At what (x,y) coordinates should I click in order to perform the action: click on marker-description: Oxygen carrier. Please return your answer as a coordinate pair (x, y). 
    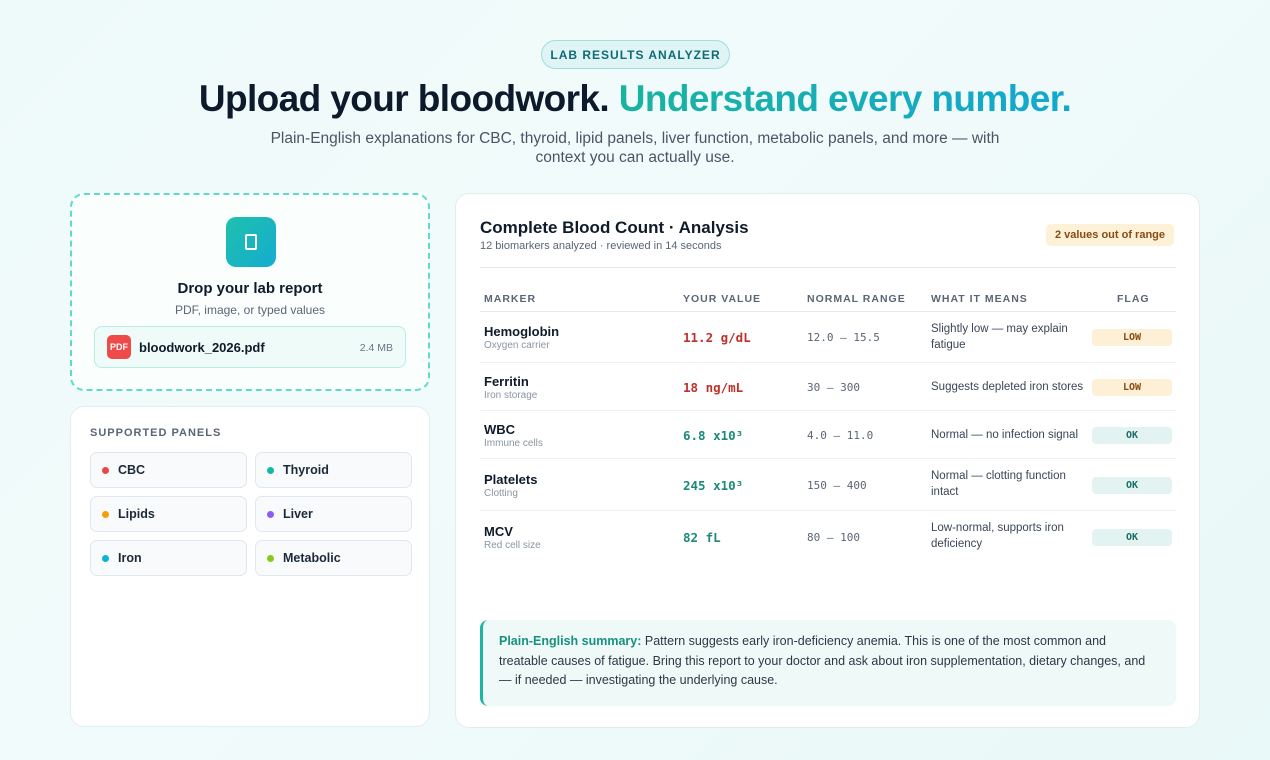
    Looking at the image, I should click on (517, 345).